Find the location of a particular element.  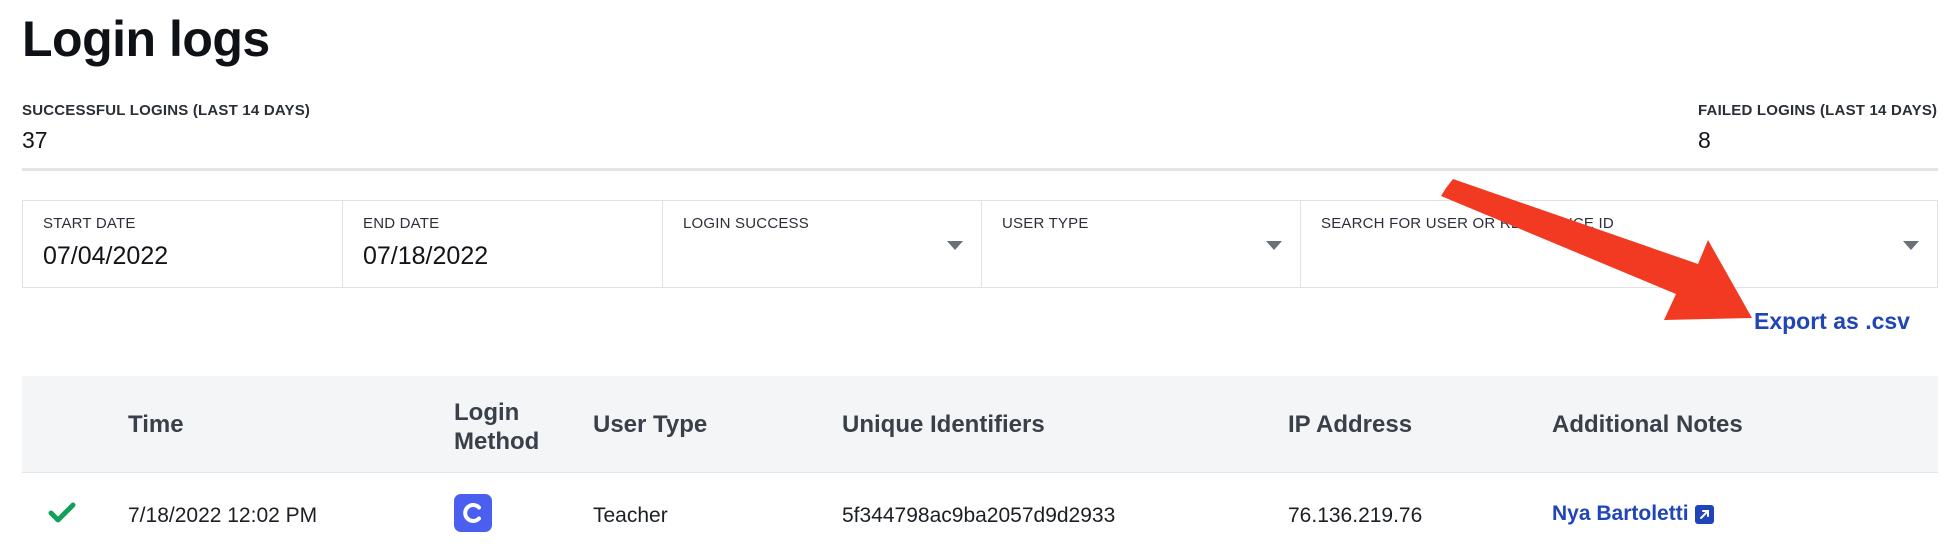

row-time: 7/18/2022 12:02 PM is located at coordinates (223, 515).